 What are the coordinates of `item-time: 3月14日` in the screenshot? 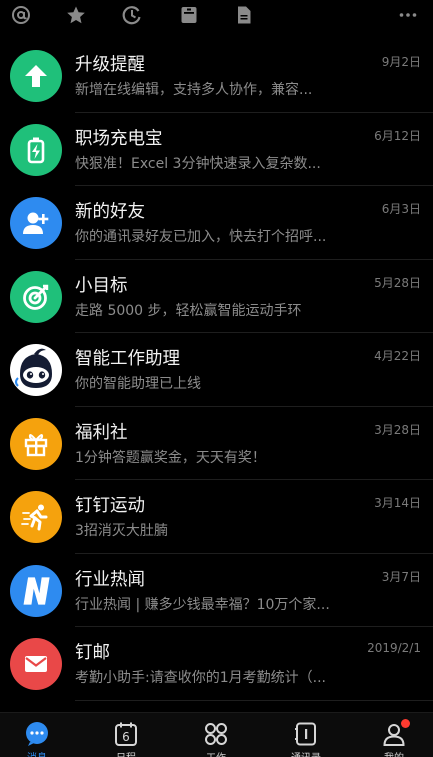 It's located at (397, 503).